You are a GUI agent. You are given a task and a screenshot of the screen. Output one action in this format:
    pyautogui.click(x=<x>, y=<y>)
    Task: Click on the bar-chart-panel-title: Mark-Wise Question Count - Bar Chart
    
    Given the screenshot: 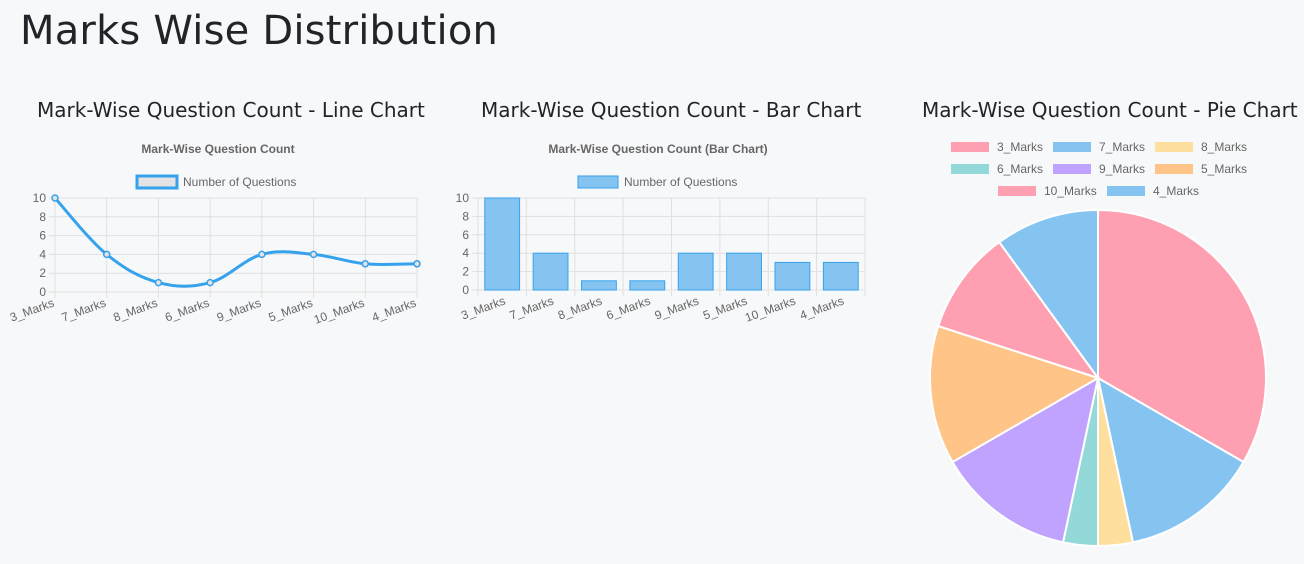 What is the action you would take?
    pyautogui.click(x=671, y=110)
    